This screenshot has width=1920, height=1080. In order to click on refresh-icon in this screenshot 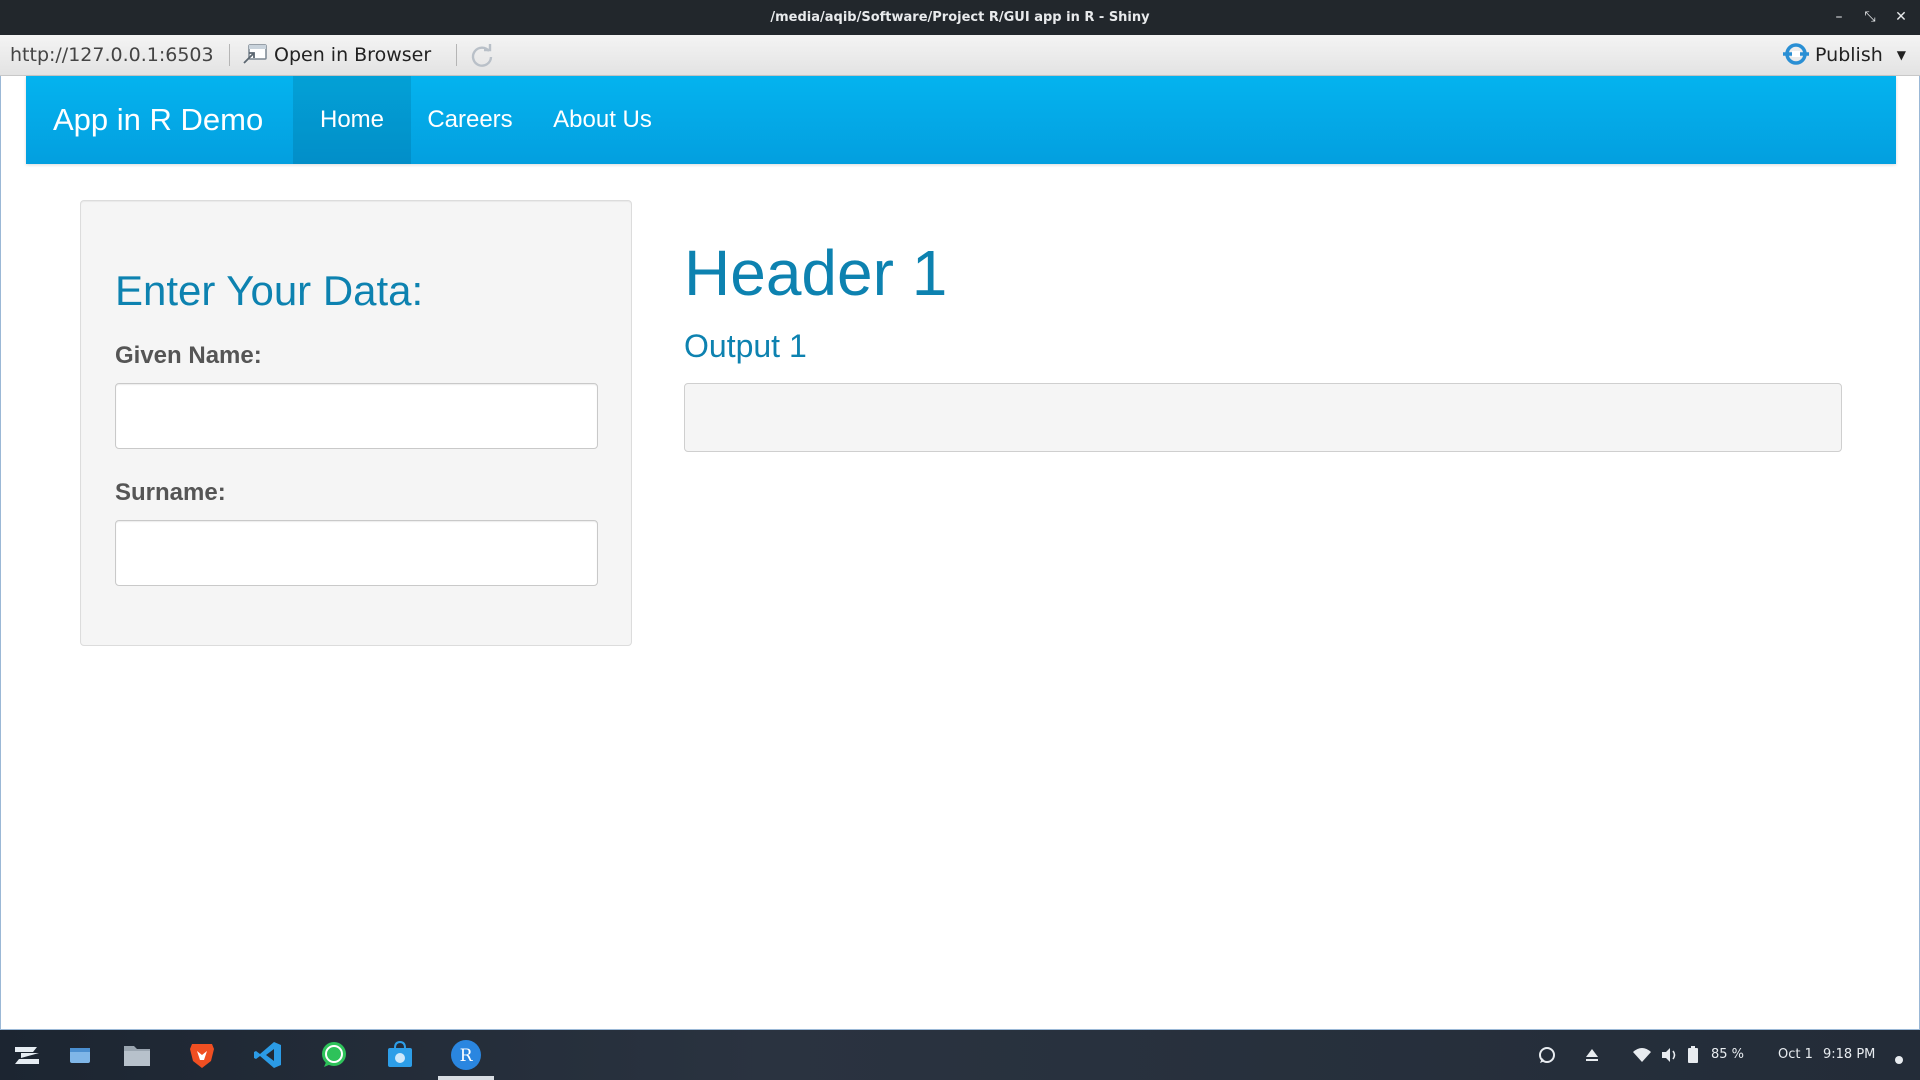, I will do `click(482, 56)`.